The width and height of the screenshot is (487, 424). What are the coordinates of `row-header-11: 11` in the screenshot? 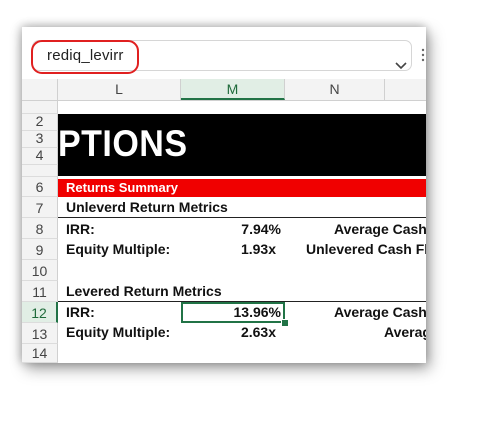 It's located at (40, 291).